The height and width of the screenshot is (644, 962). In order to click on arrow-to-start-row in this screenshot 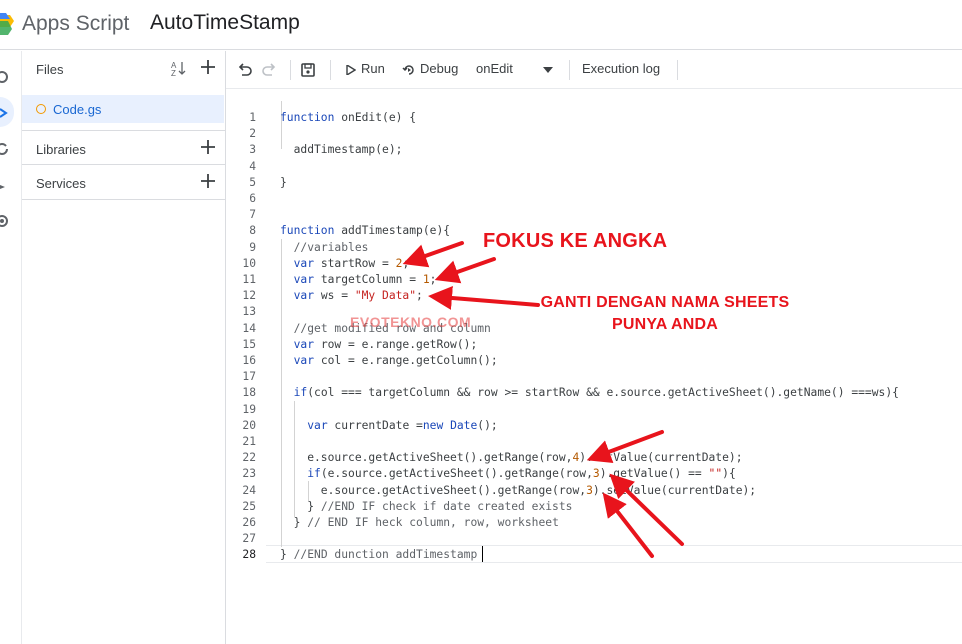, I will do `click(433, 254)`.